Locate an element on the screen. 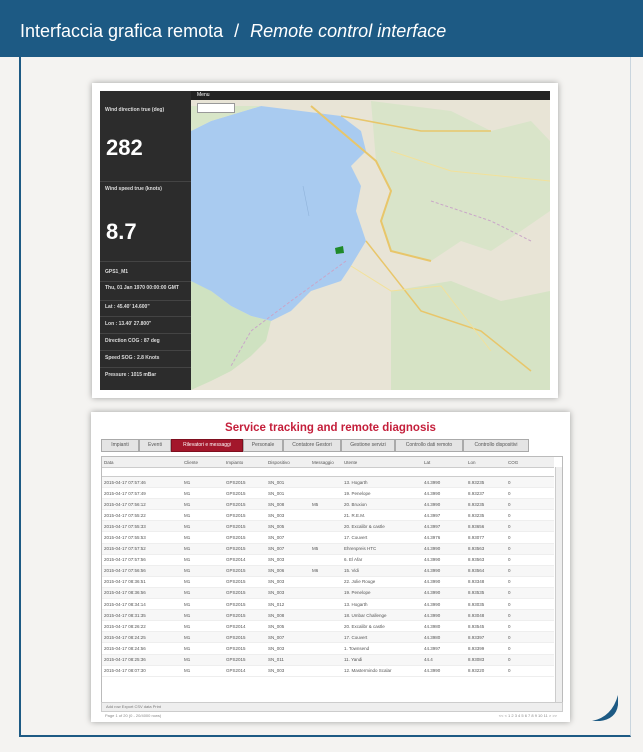 The width and height of the screenshot is (643, 752). table-cell: 20. Excalibr & castle is located at coordinates (382, 526).